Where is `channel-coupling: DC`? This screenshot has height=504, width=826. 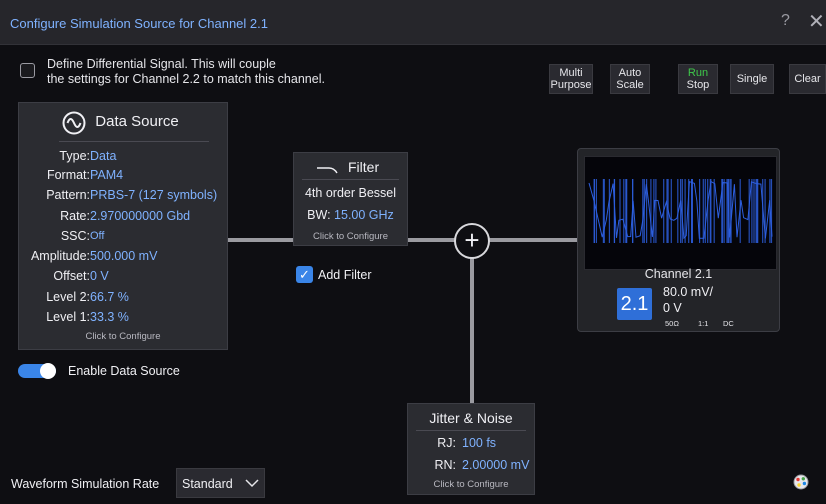
channel-coupling: DC is located at coordinates (728, 323).